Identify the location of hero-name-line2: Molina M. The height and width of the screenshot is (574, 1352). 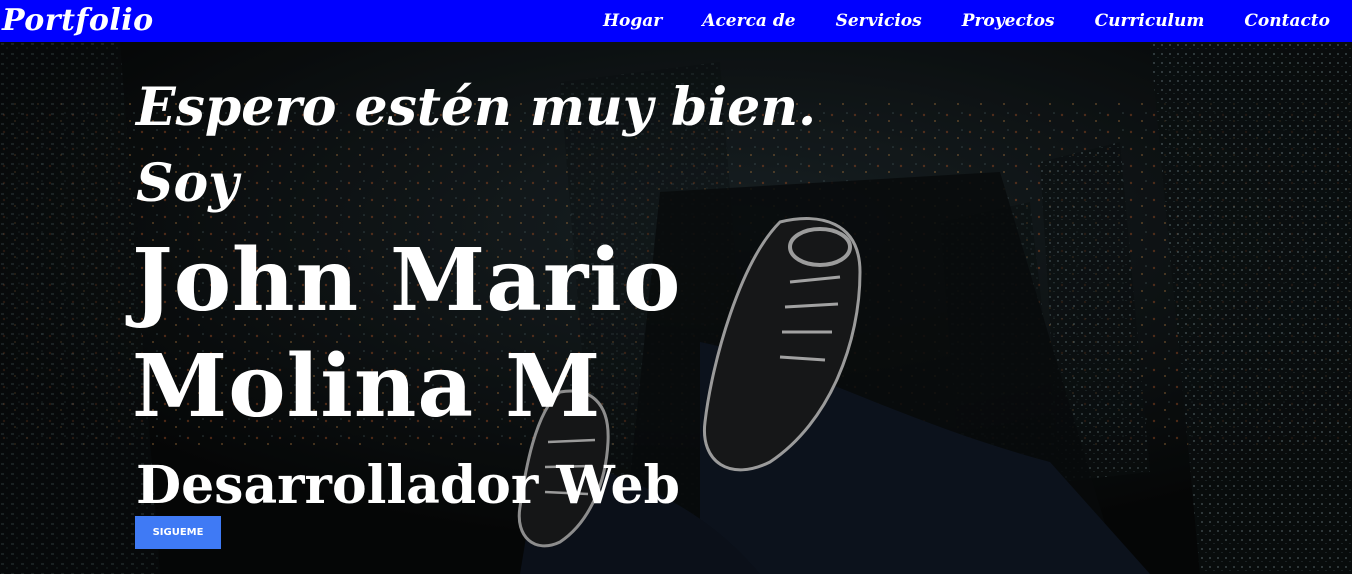
(367, 386).